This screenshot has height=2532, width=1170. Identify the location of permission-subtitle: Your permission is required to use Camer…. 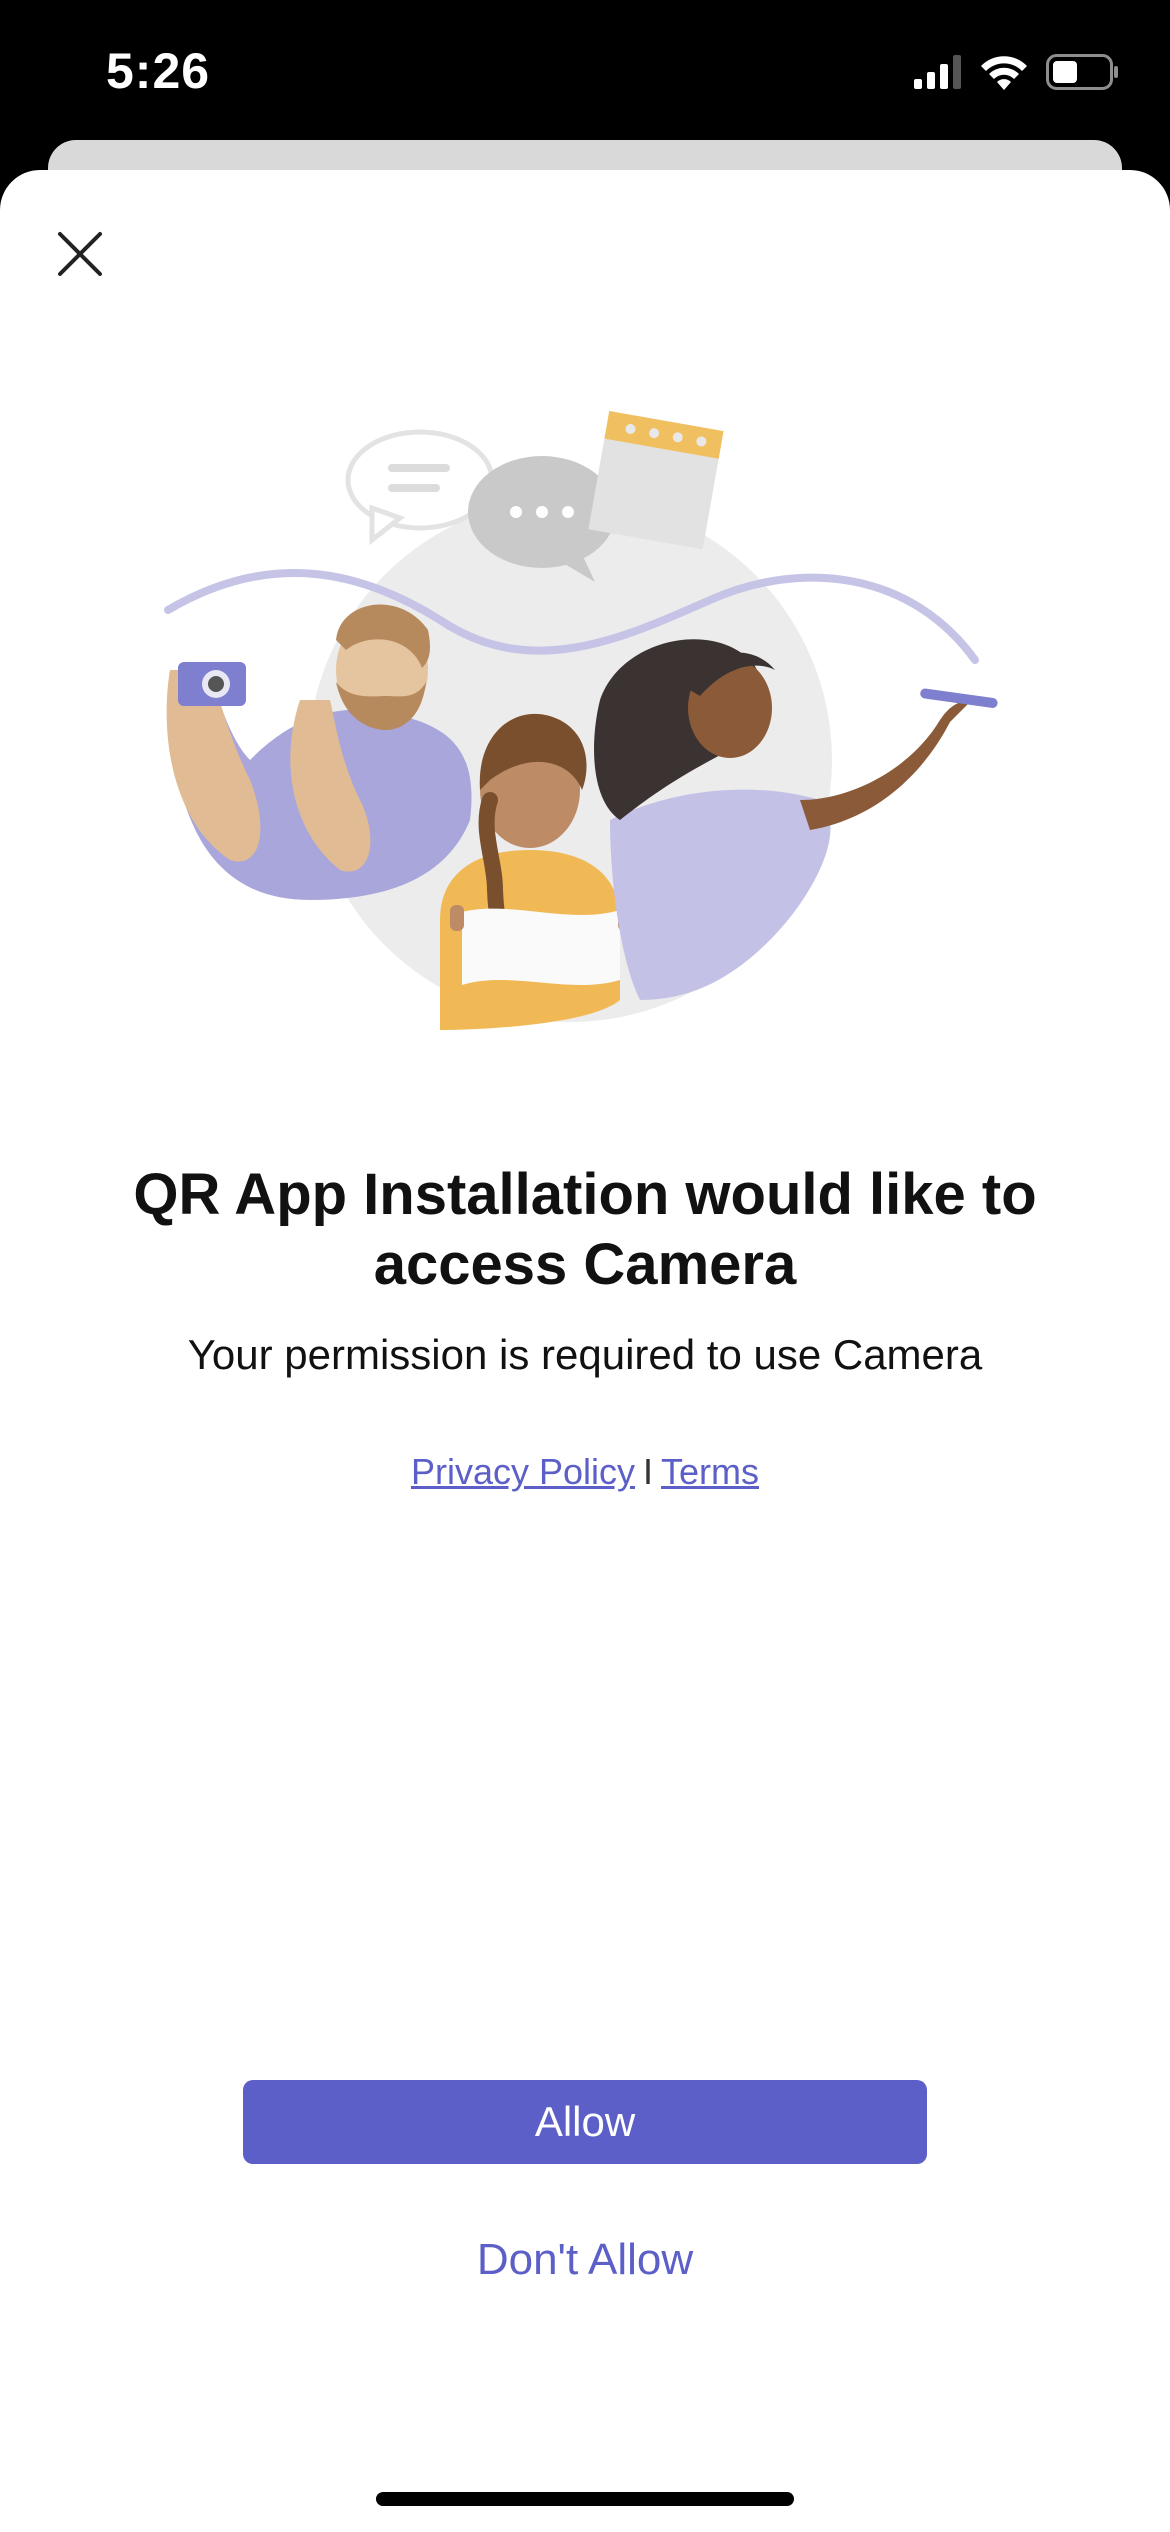
(585, 1354).